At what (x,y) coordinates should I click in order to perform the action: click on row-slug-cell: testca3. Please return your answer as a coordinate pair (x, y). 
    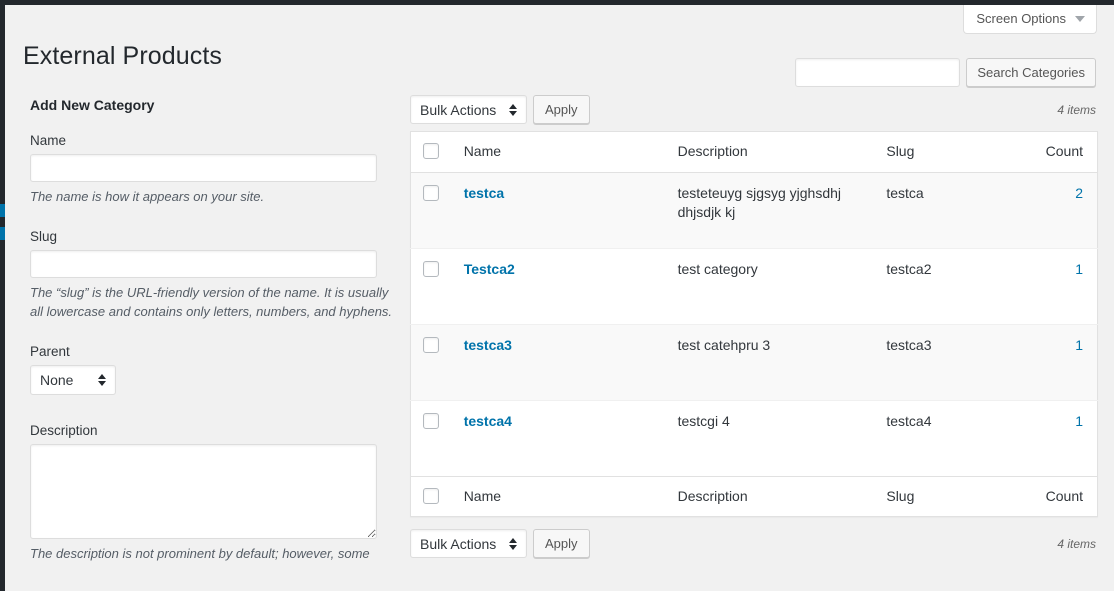
    Looking at the image, I should click on (909, 344).